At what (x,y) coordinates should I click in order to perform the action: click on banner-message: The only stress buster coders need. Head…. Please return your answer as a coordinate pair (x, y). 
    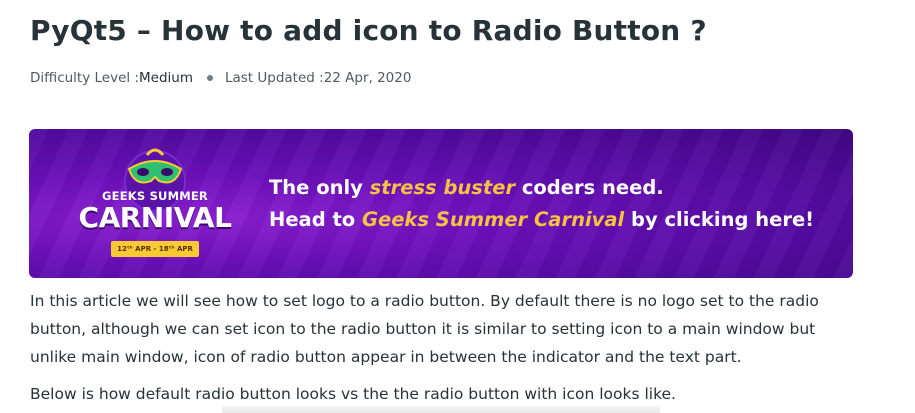
    Looking at the image, I should click on (541, 204).